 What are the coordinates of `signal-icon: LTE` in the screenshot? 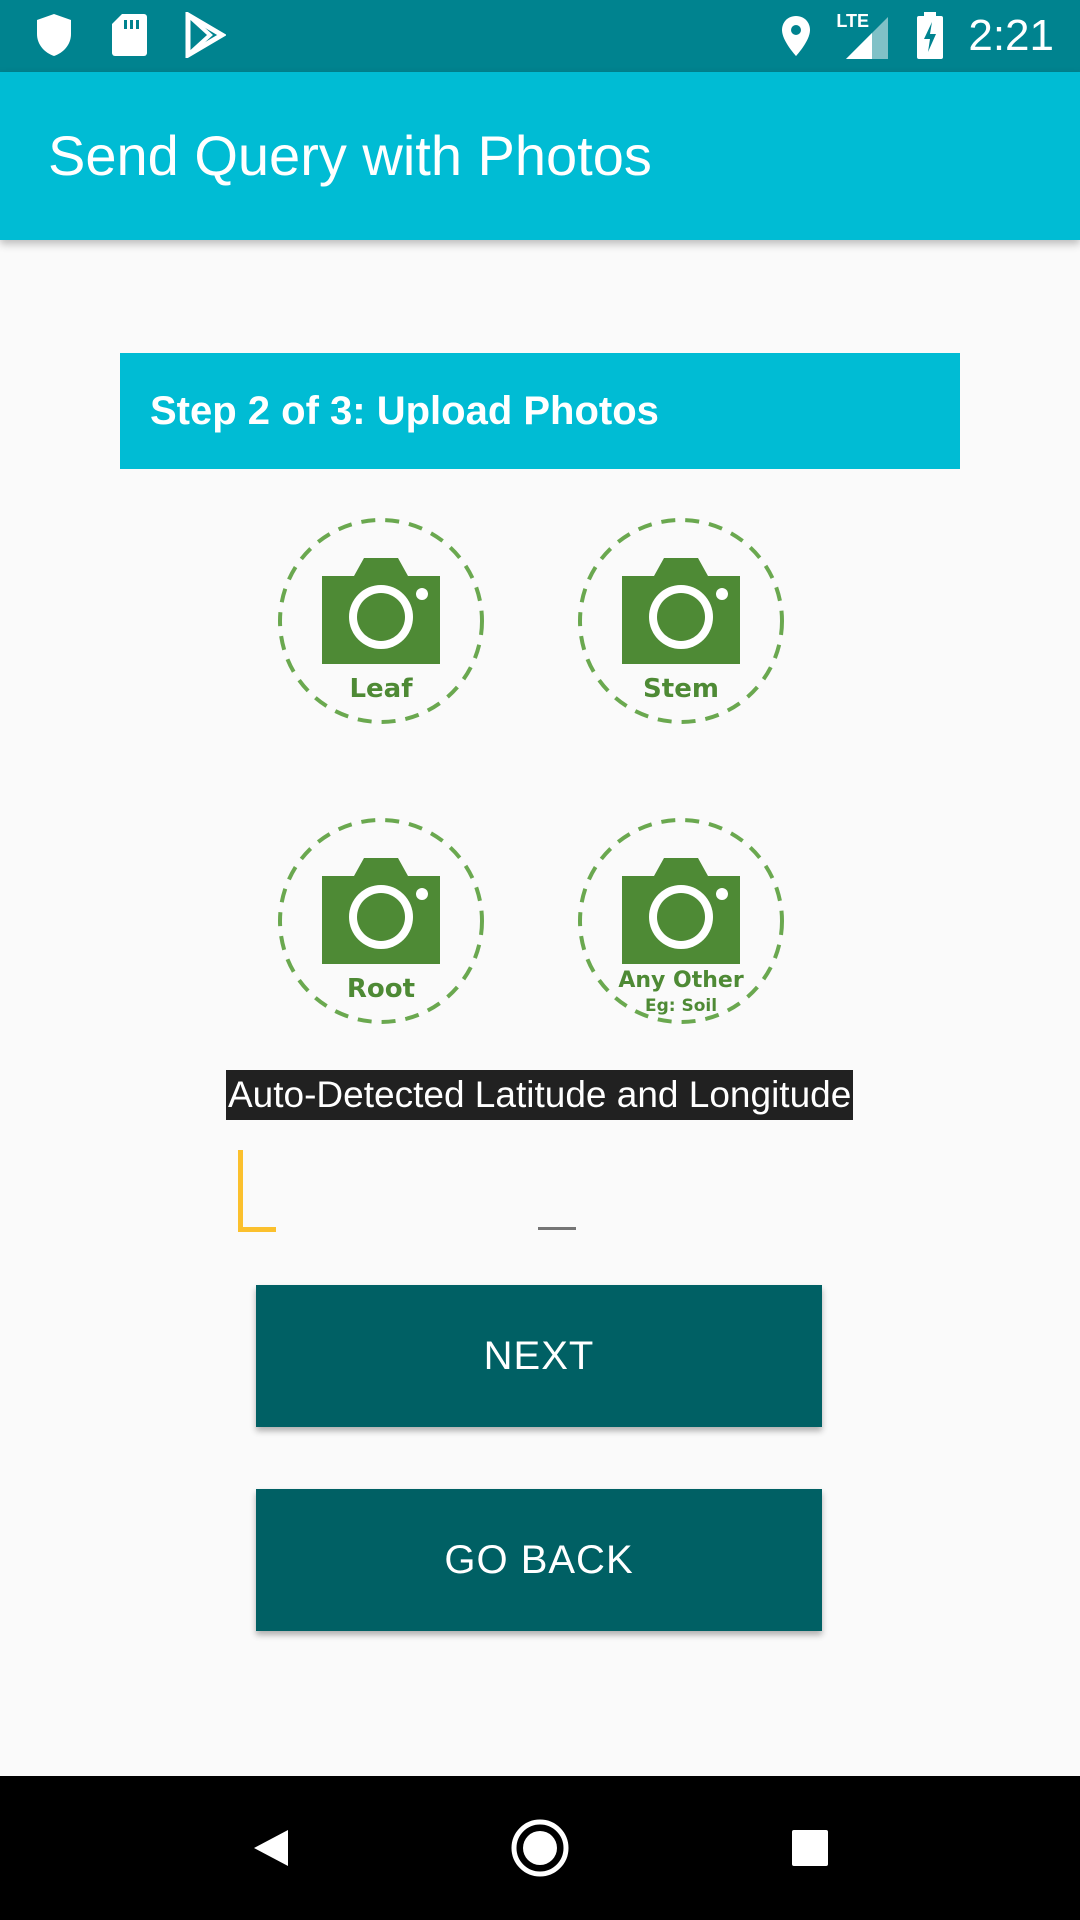 It's located at (864, 36).